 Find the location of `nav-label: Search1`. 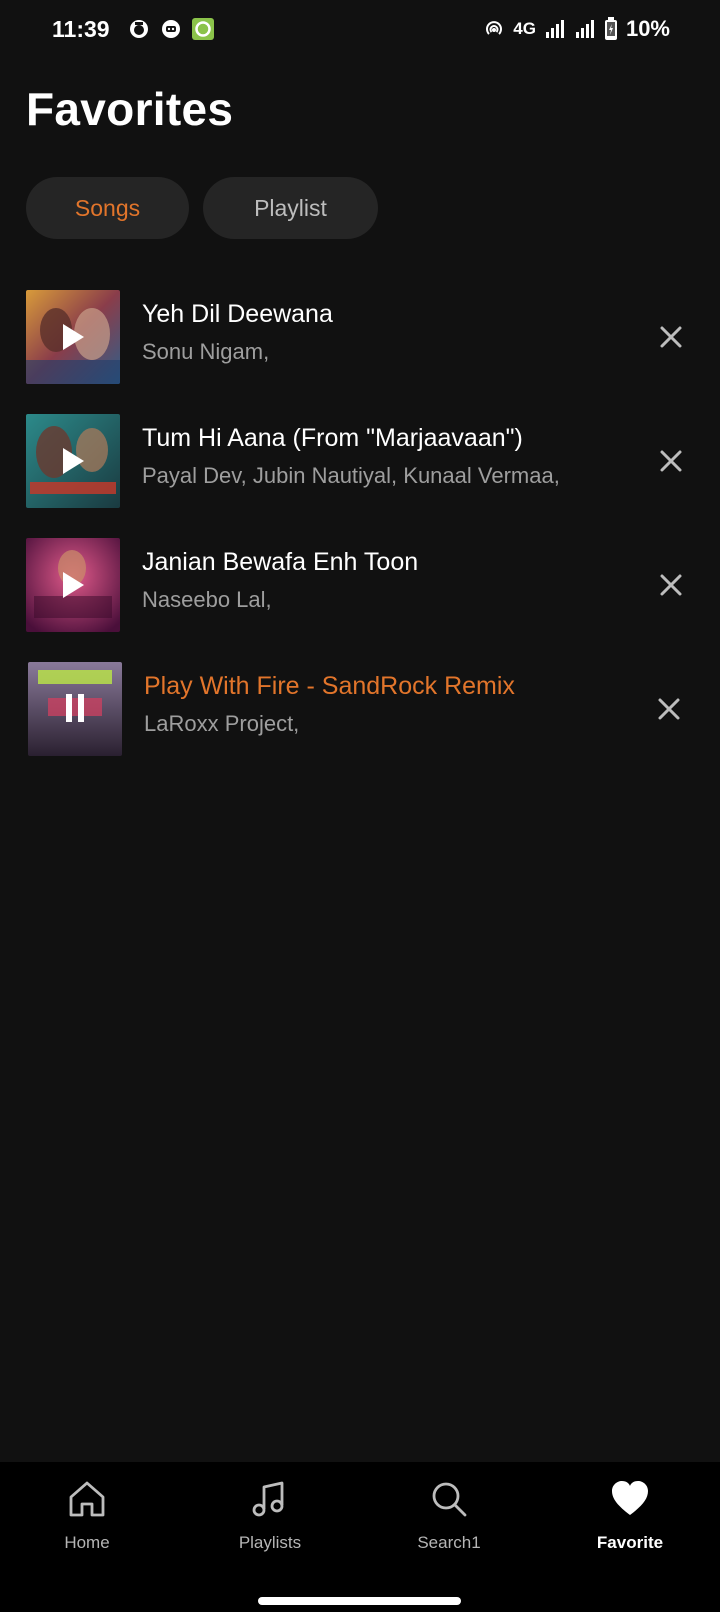

nav-label: Search1 is located at coordinates (449, 1542).